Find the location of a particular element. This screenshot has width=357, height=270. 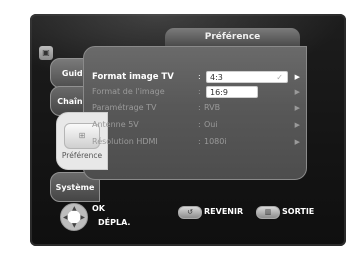

footer-bar: ▲ ▼ ◀ ▶ OK DÉPLA. ↺ REVENIR ▥ SORTIE is located at coordinates (189, 217).